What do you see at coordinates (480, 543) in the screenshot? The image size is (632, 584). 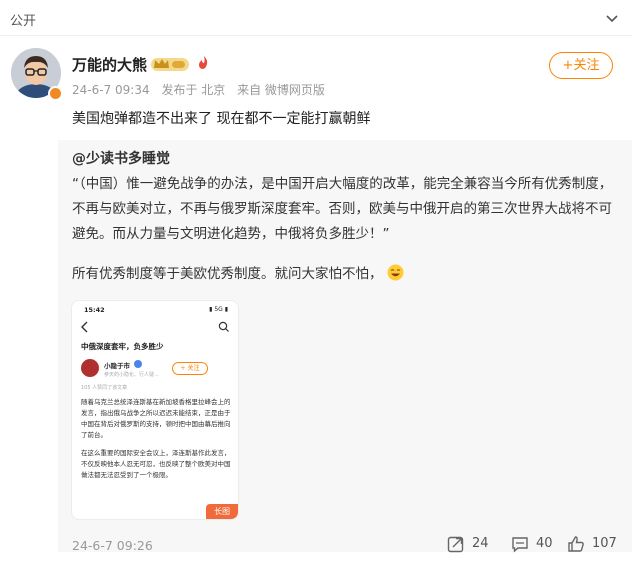 I see `repost-count: 24` at bounding box center [480, 543].